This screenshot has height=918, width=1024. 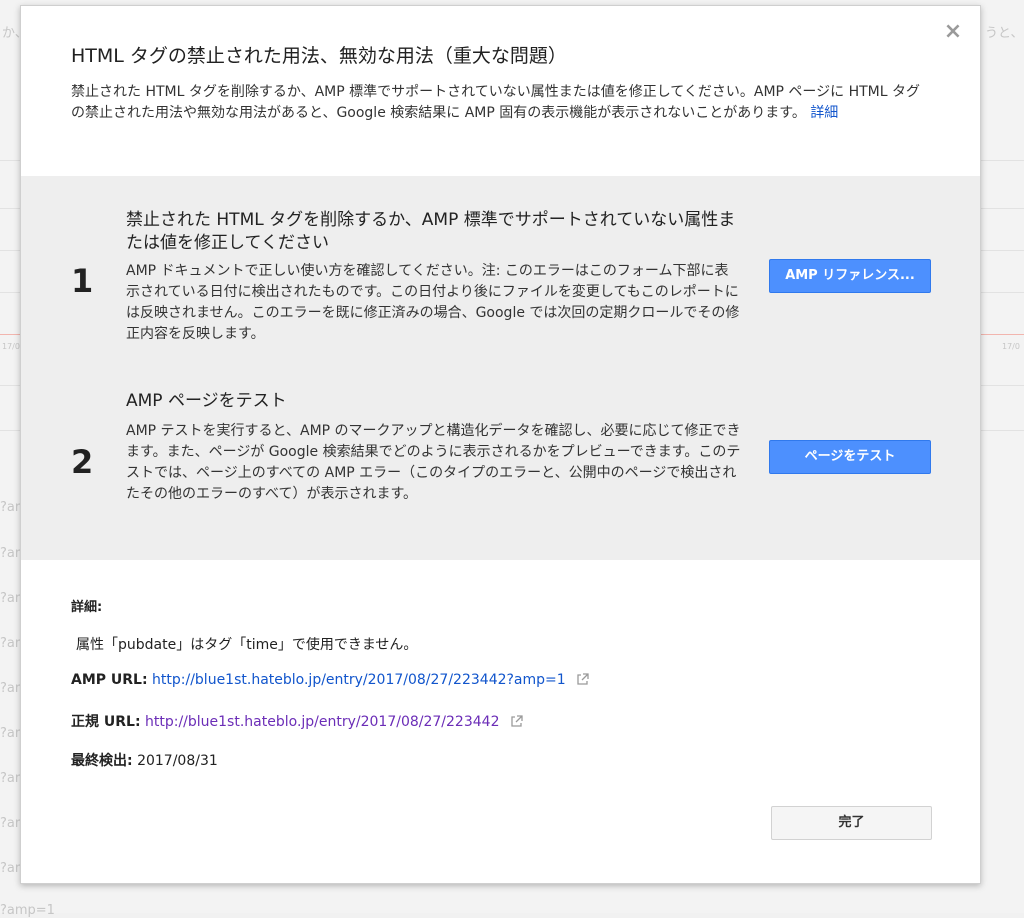 What do you see at coordinates (27, 910) in the screenshot?
I see `background-row-fragment: ?amp=1` at bounding box center [27, 910].